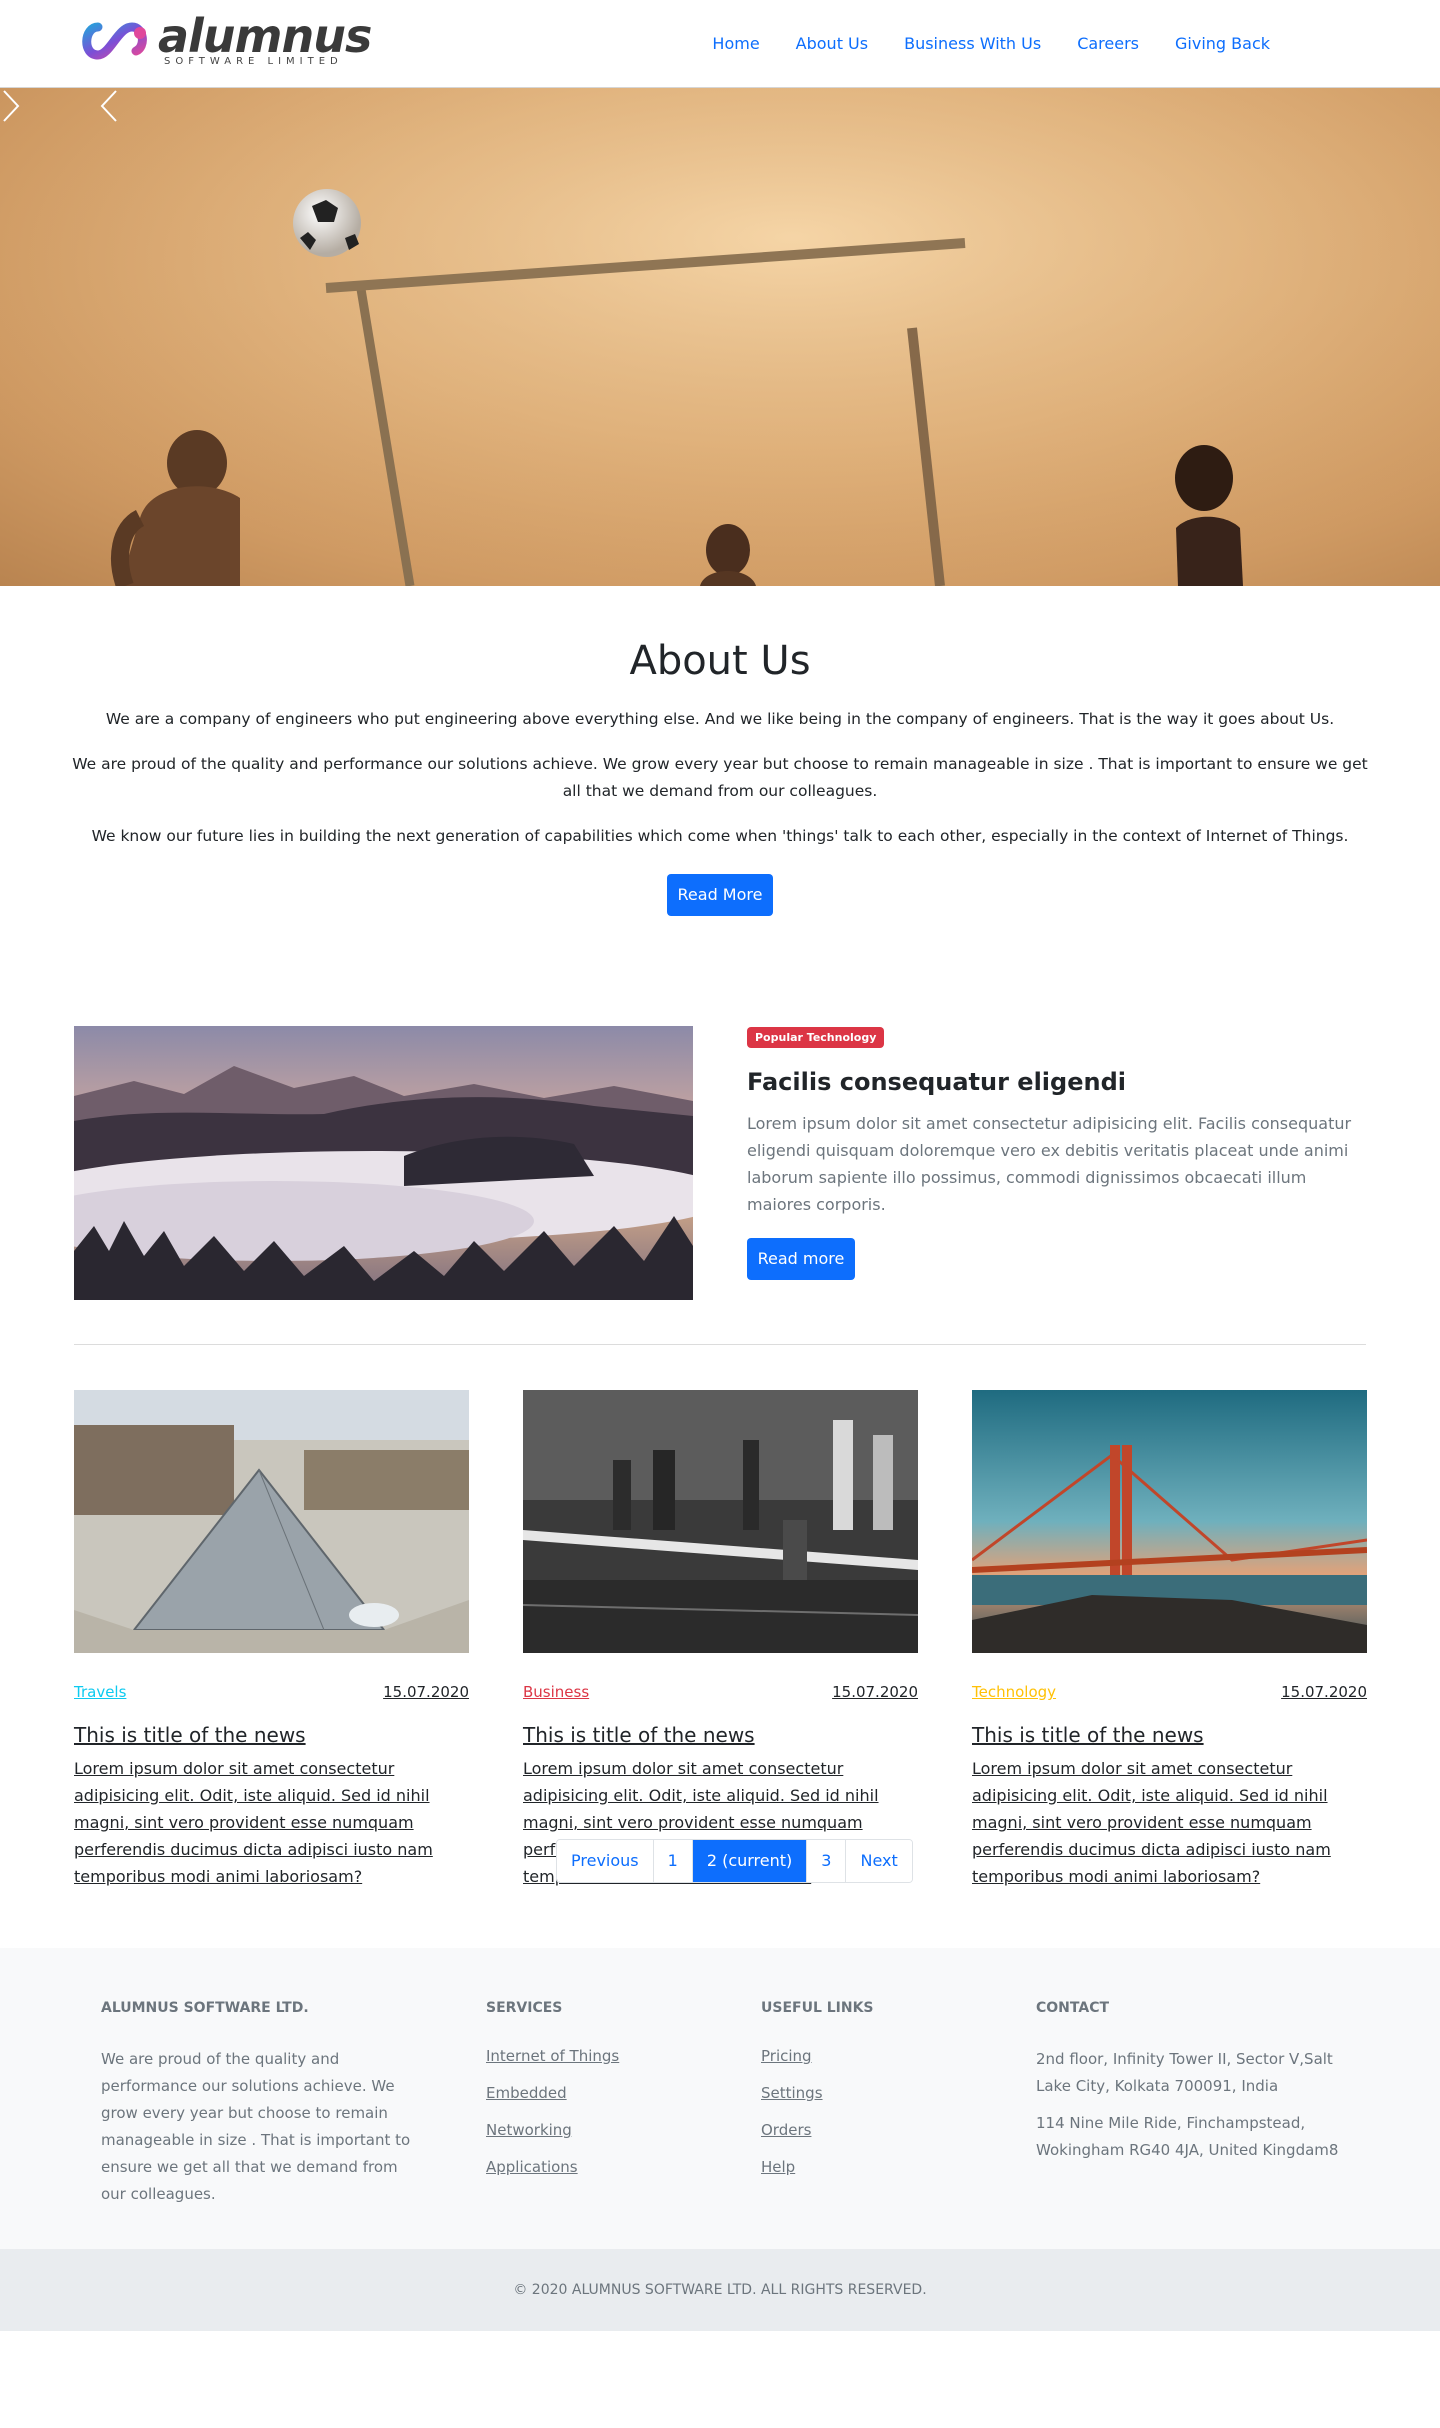  Describe the element at coordinates (792, 2093) in the screenshot. I see `footer-link-settings: Settings` at that location.